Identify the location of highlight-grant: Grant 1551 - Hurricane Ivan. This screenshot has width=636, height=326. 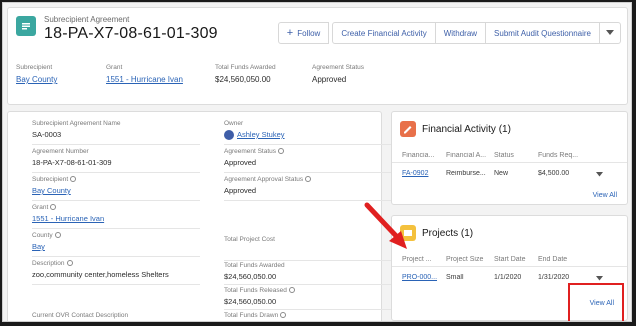
(144, 74).